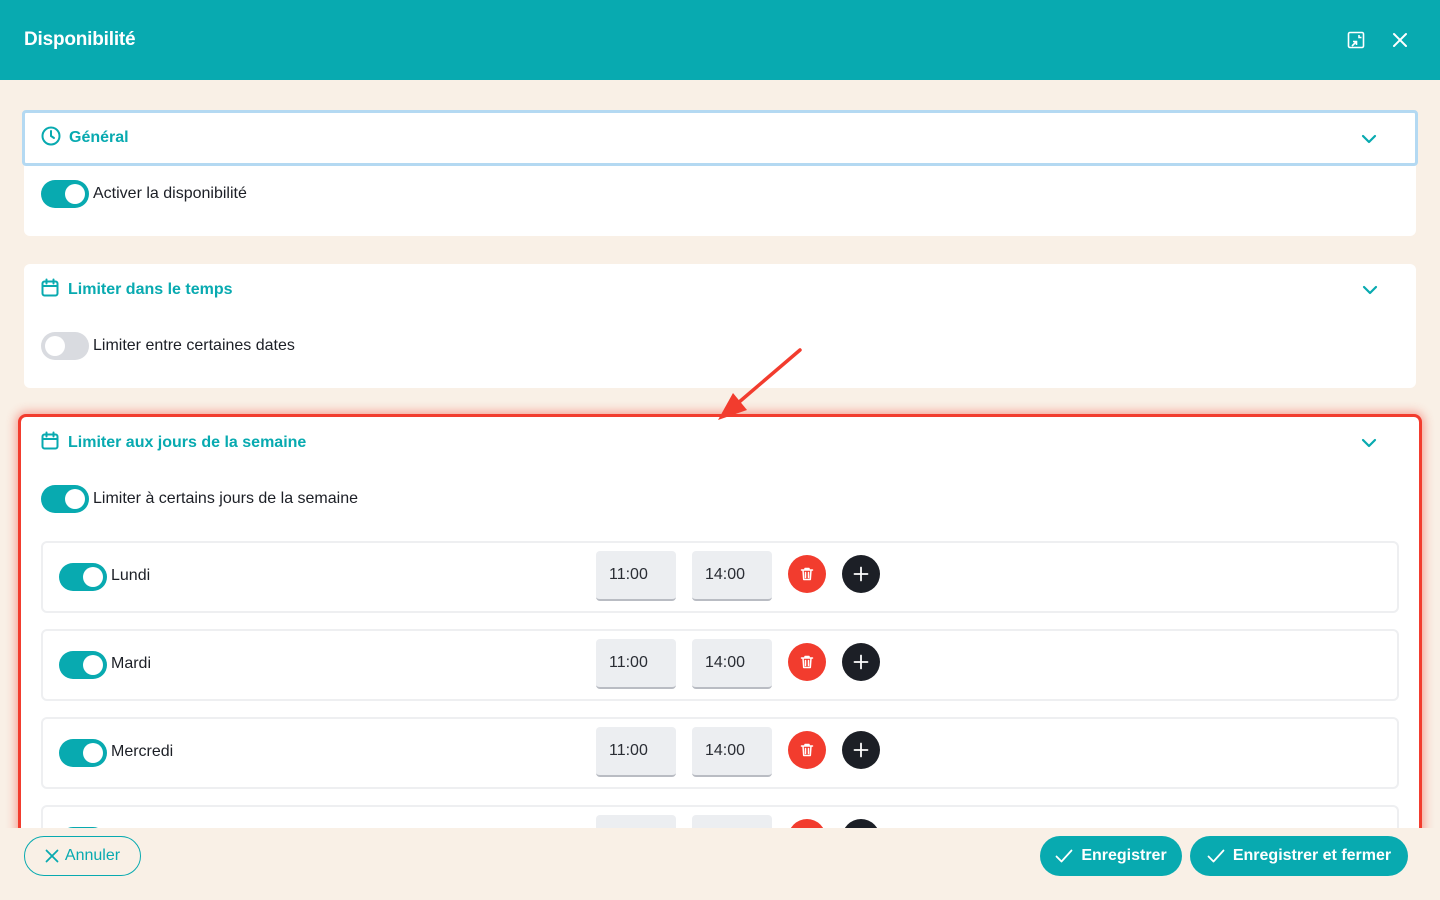  What do you see at coordinates (720, 173) in the screenshot?
I see `general-section: Général Activer la disponibilité` at bounding box center [720, 173].